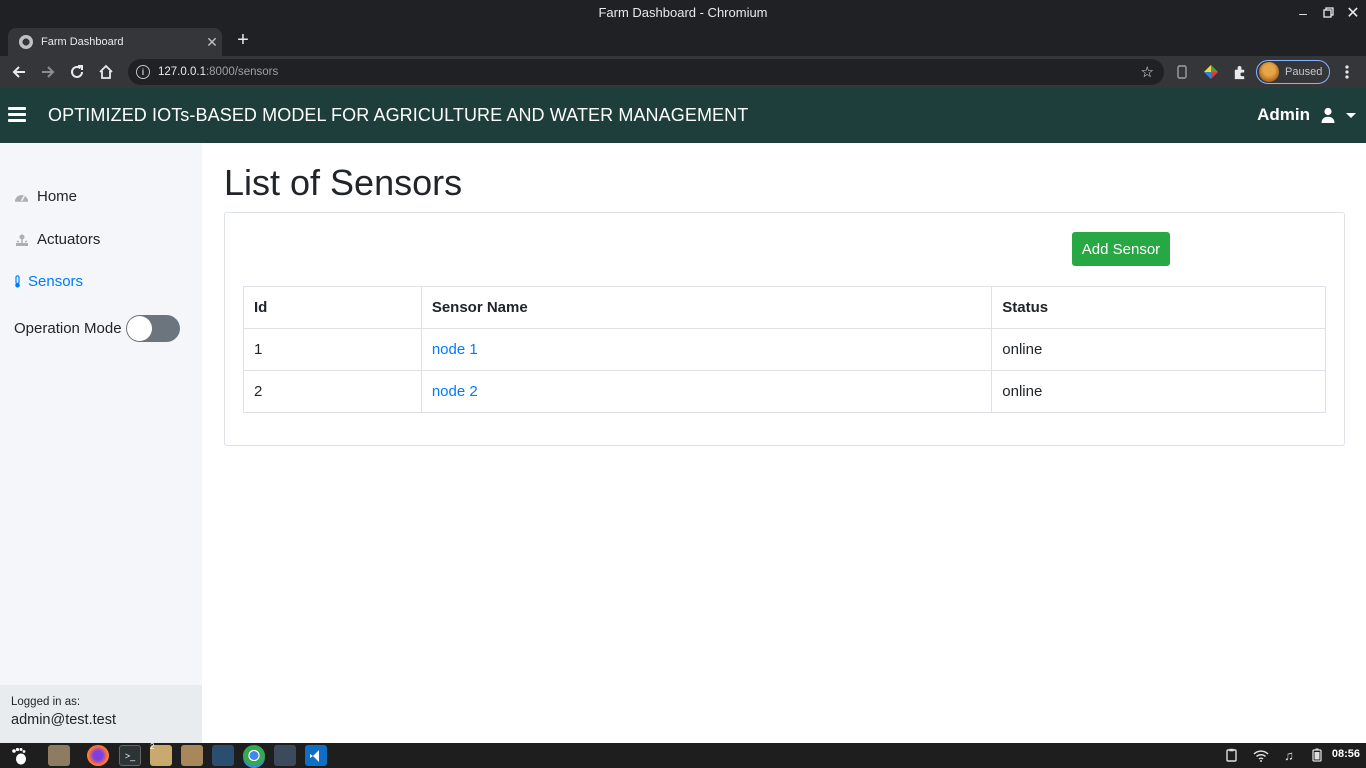  I want to click on sidebar-footer: Logged in as: admin@test.test, so click(101, 714).